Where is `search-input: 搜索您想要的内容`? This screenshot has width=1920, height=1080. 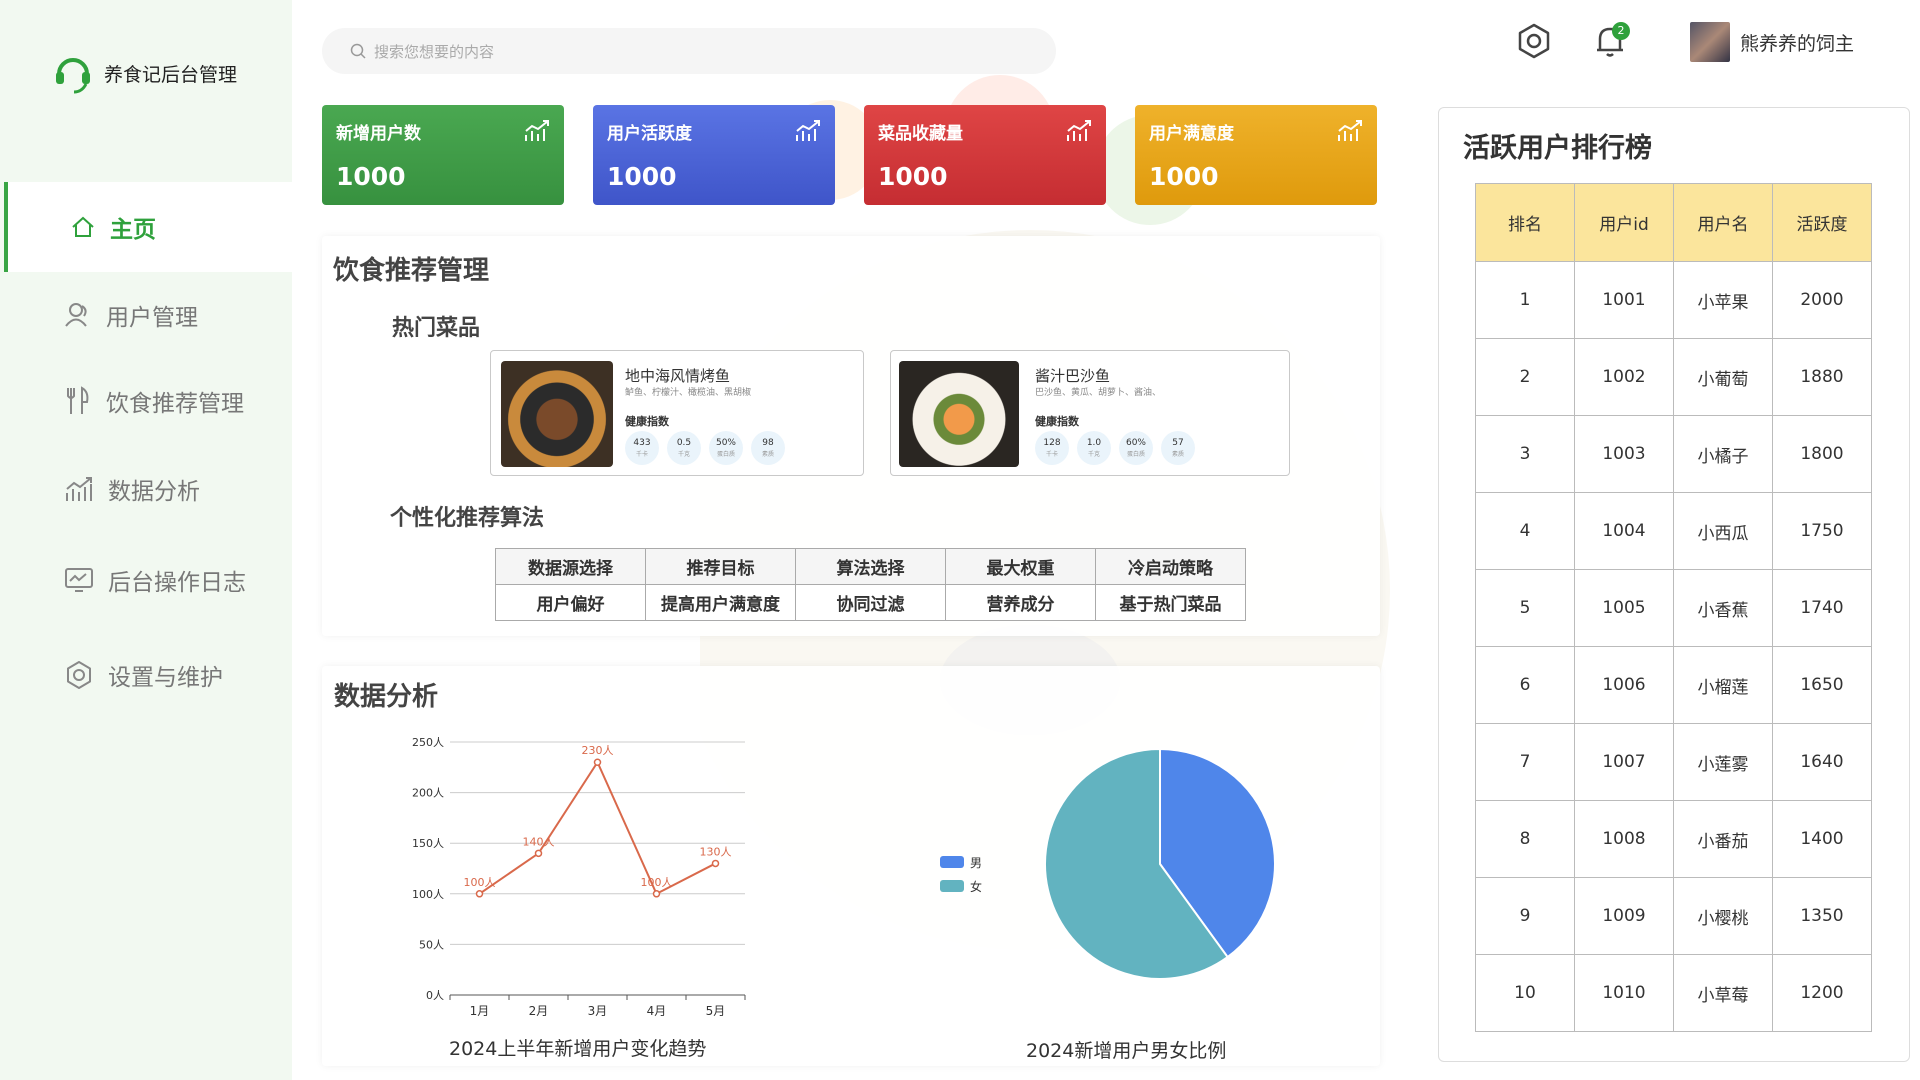 search-input: 搜索您想要的内容 is located at coordinates (689, 51).